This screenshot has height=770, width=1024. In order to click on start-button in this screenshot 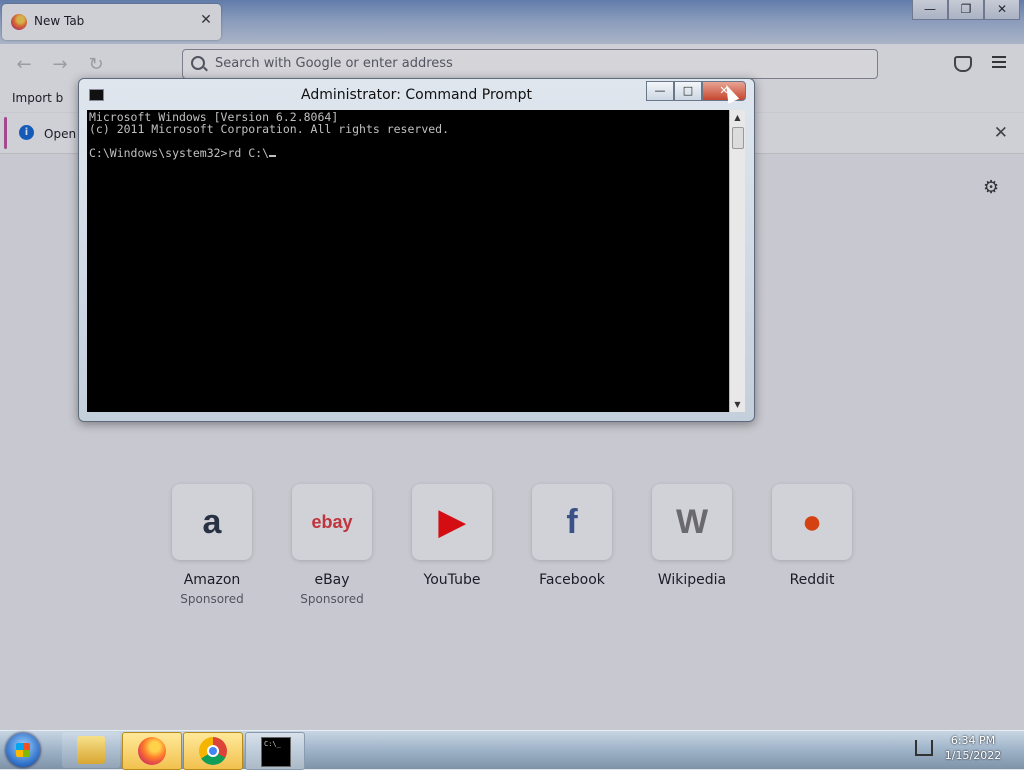, I will do `click(23, 750)`.